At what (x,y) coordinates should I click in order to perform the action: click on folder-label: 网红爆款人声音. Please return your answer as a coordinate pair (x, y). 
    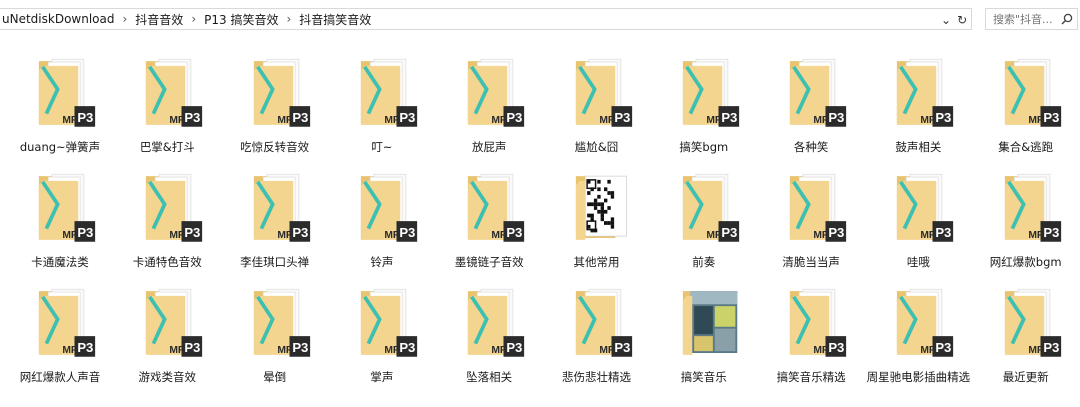
    Looking at the image, I should click on (60, 377).